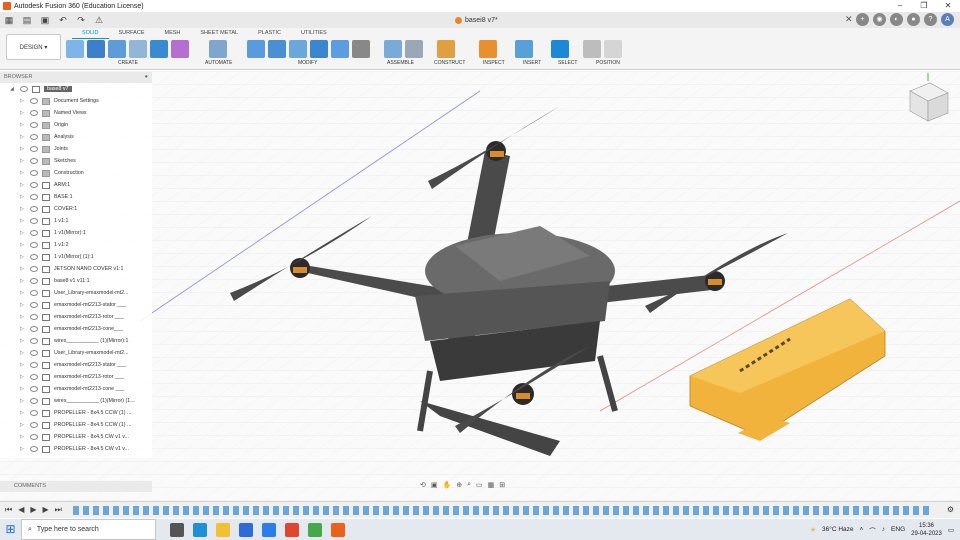 The height and width of the screenshot is (540, 960). I want to click on extrude-icon, so click(96, 49).